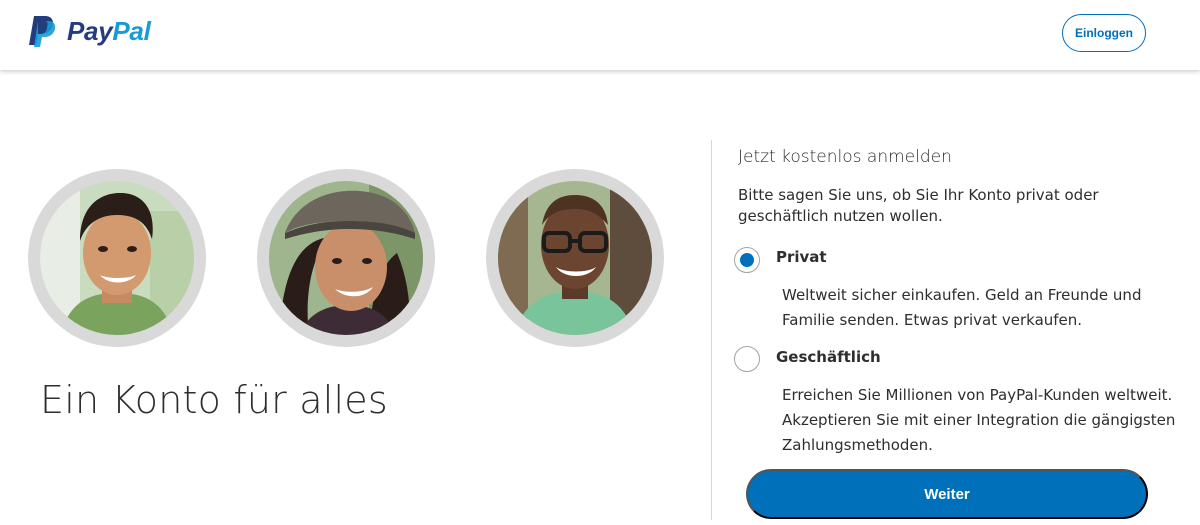 Image resolution: width=1200 pixels, height=525 pixels. What do you see at coordinates (131, 31) in the screenshot?
I see `wordmark-pal: Pal` at bounding box center [131, 31].